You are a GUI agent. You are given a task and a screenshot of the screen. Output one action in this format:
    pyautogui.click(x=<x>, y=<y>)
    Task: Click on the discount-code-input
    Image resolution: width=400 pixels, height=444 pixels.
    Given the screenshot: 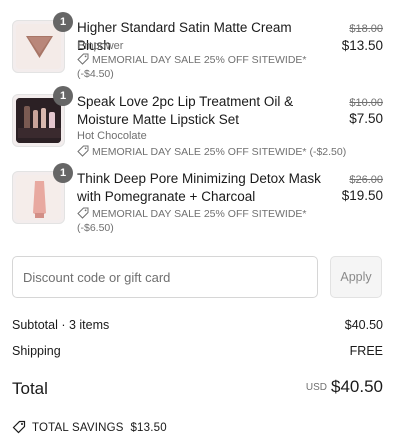 What is the action you would take?
    pyautogui.click(x=165, y=277)
    